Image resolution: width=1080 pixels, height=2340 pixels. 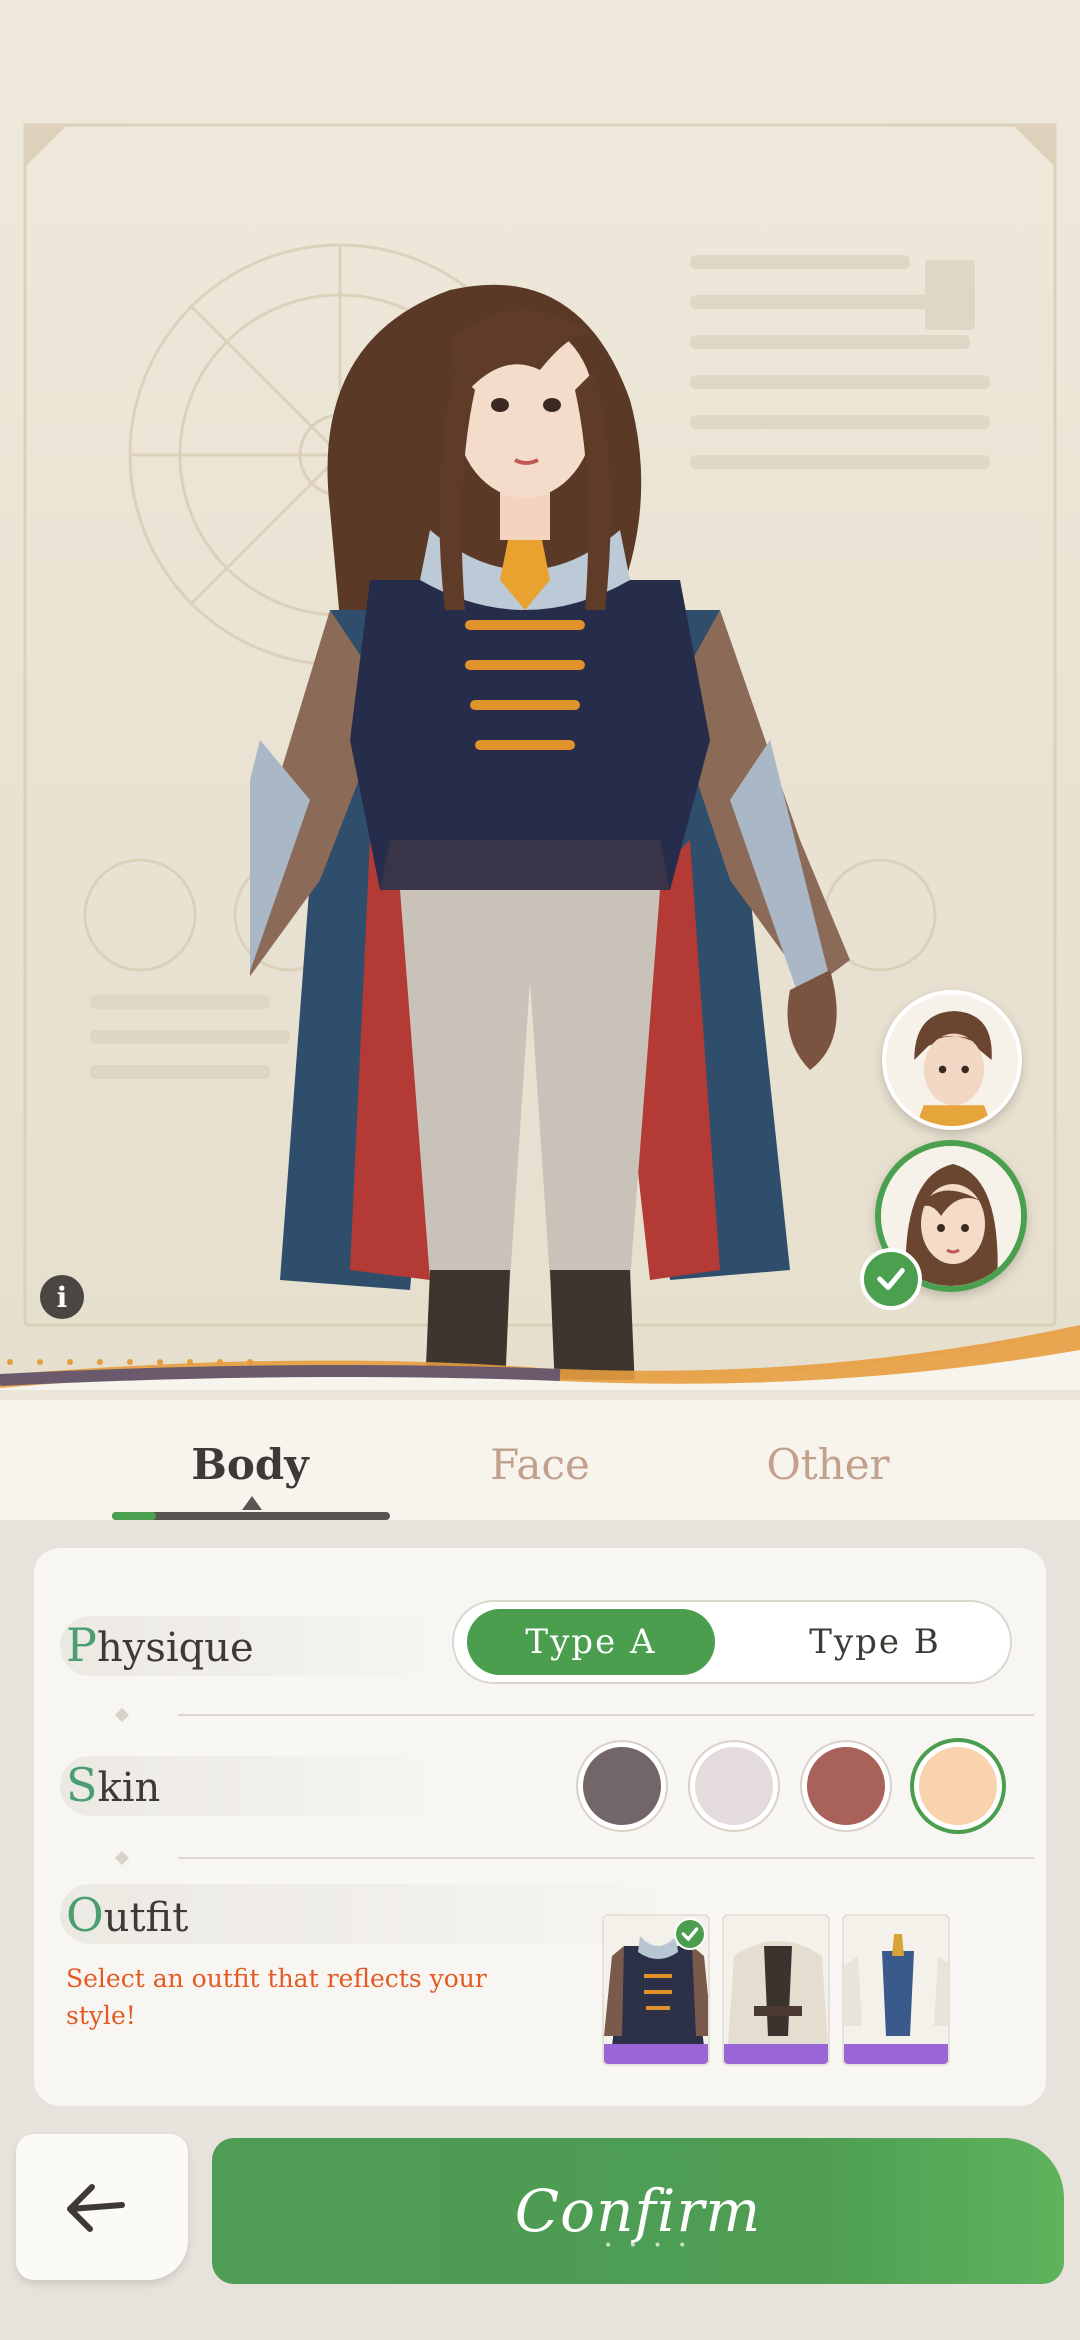 What do you see at coordinates (591, 1642) in the screenshot?
I see `physique-type-a-button: Type A` at bounding box center [591, 1642].